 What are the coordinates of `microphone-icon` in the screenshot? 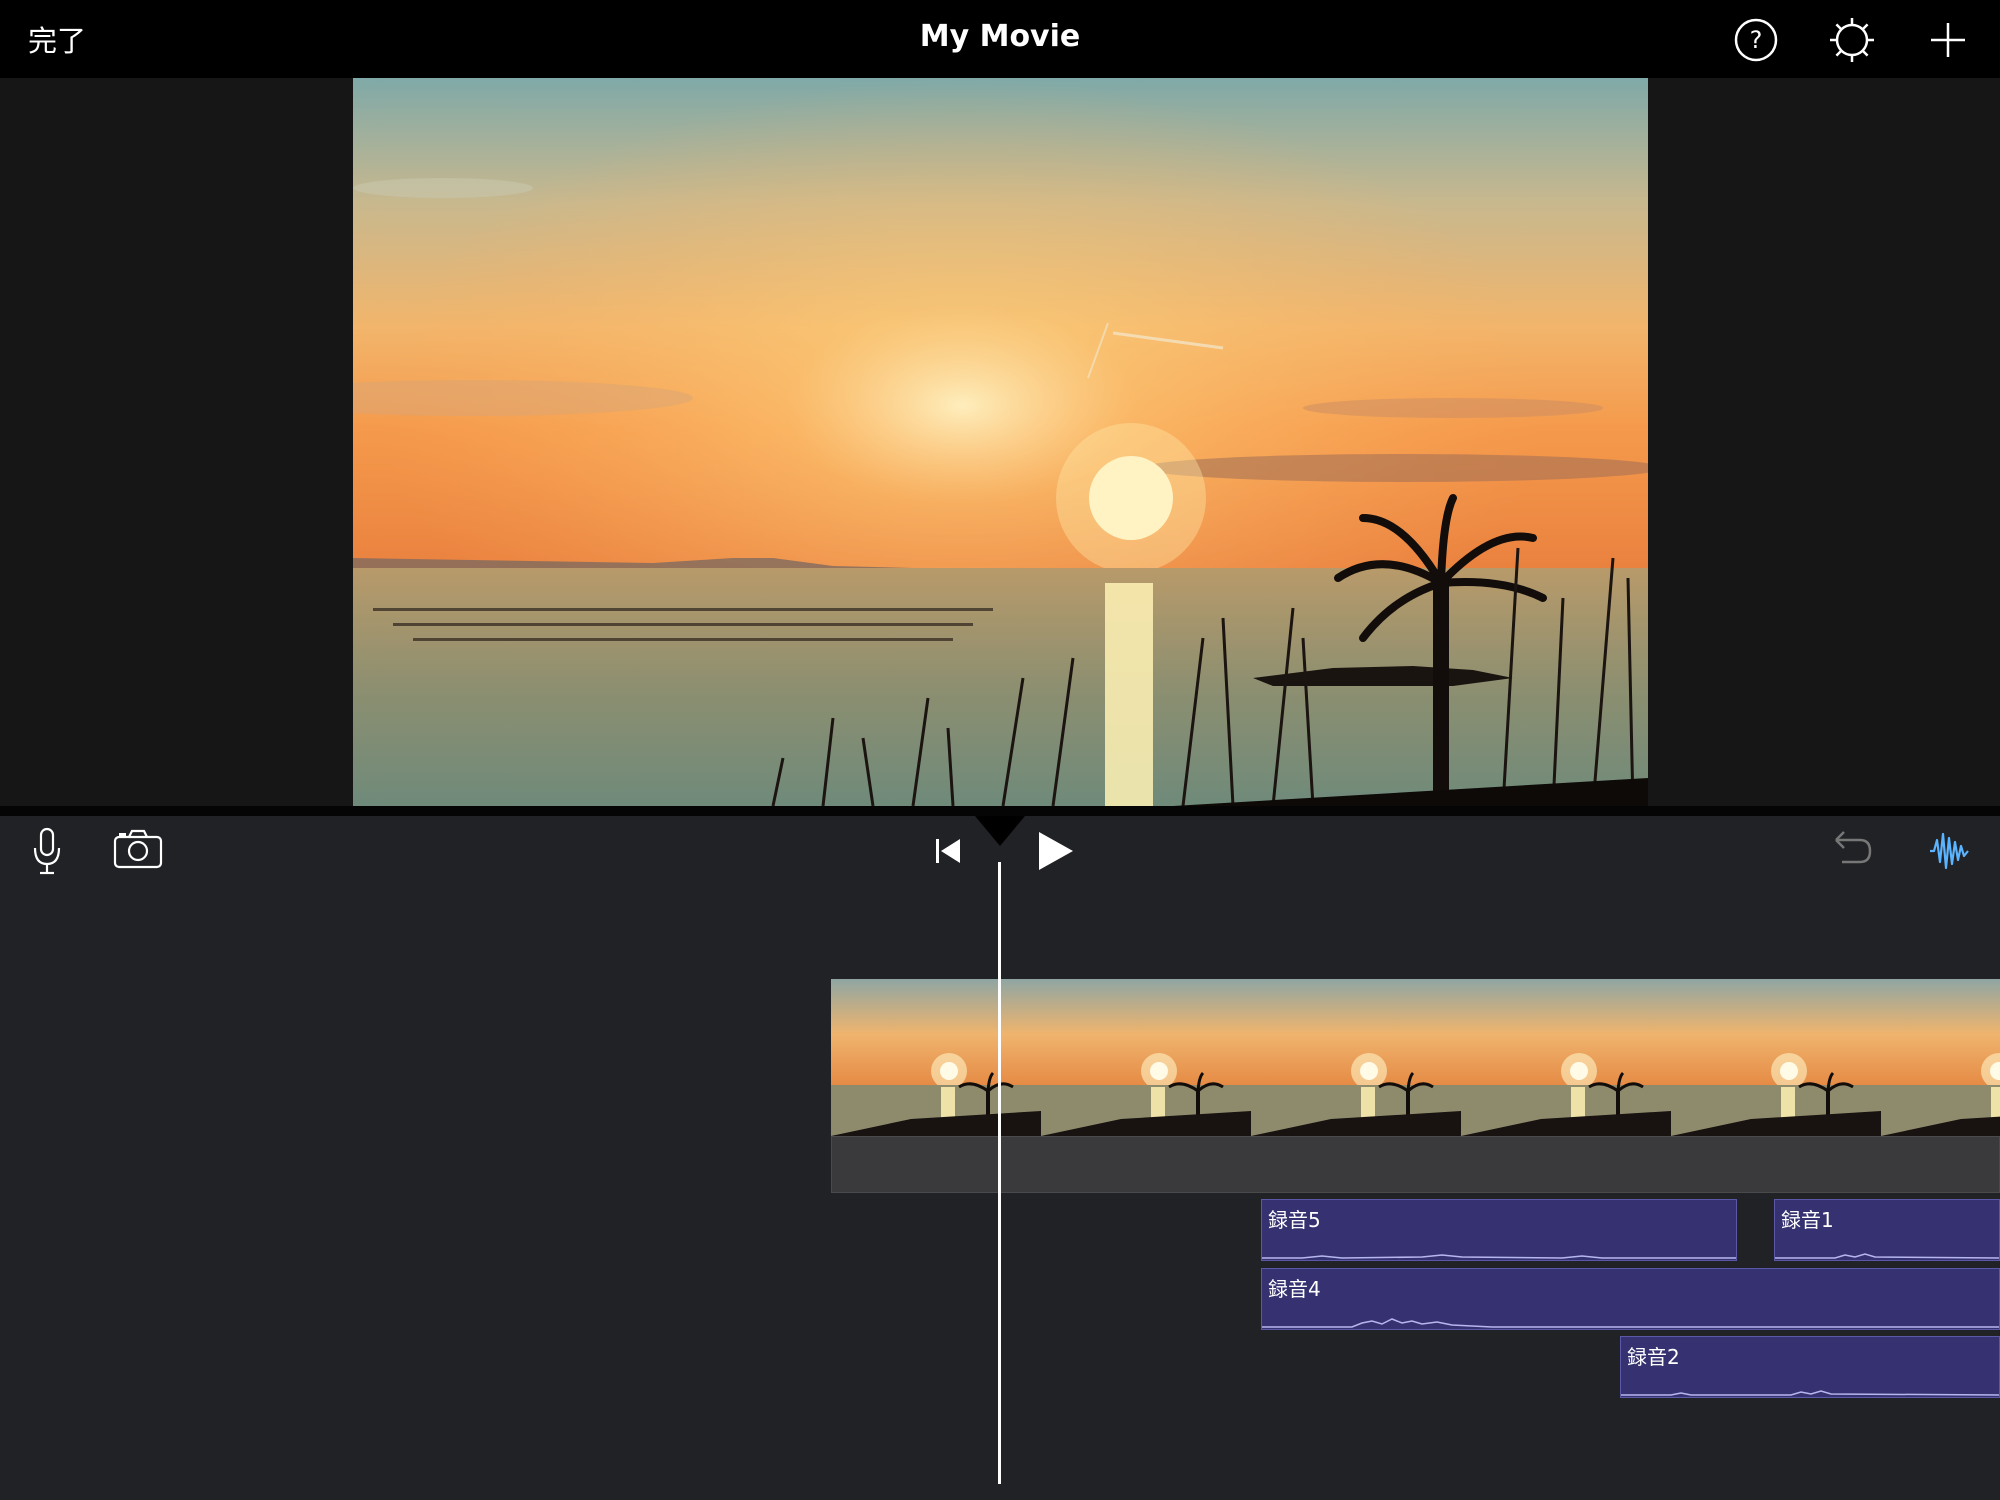 It's located at (47, 851).